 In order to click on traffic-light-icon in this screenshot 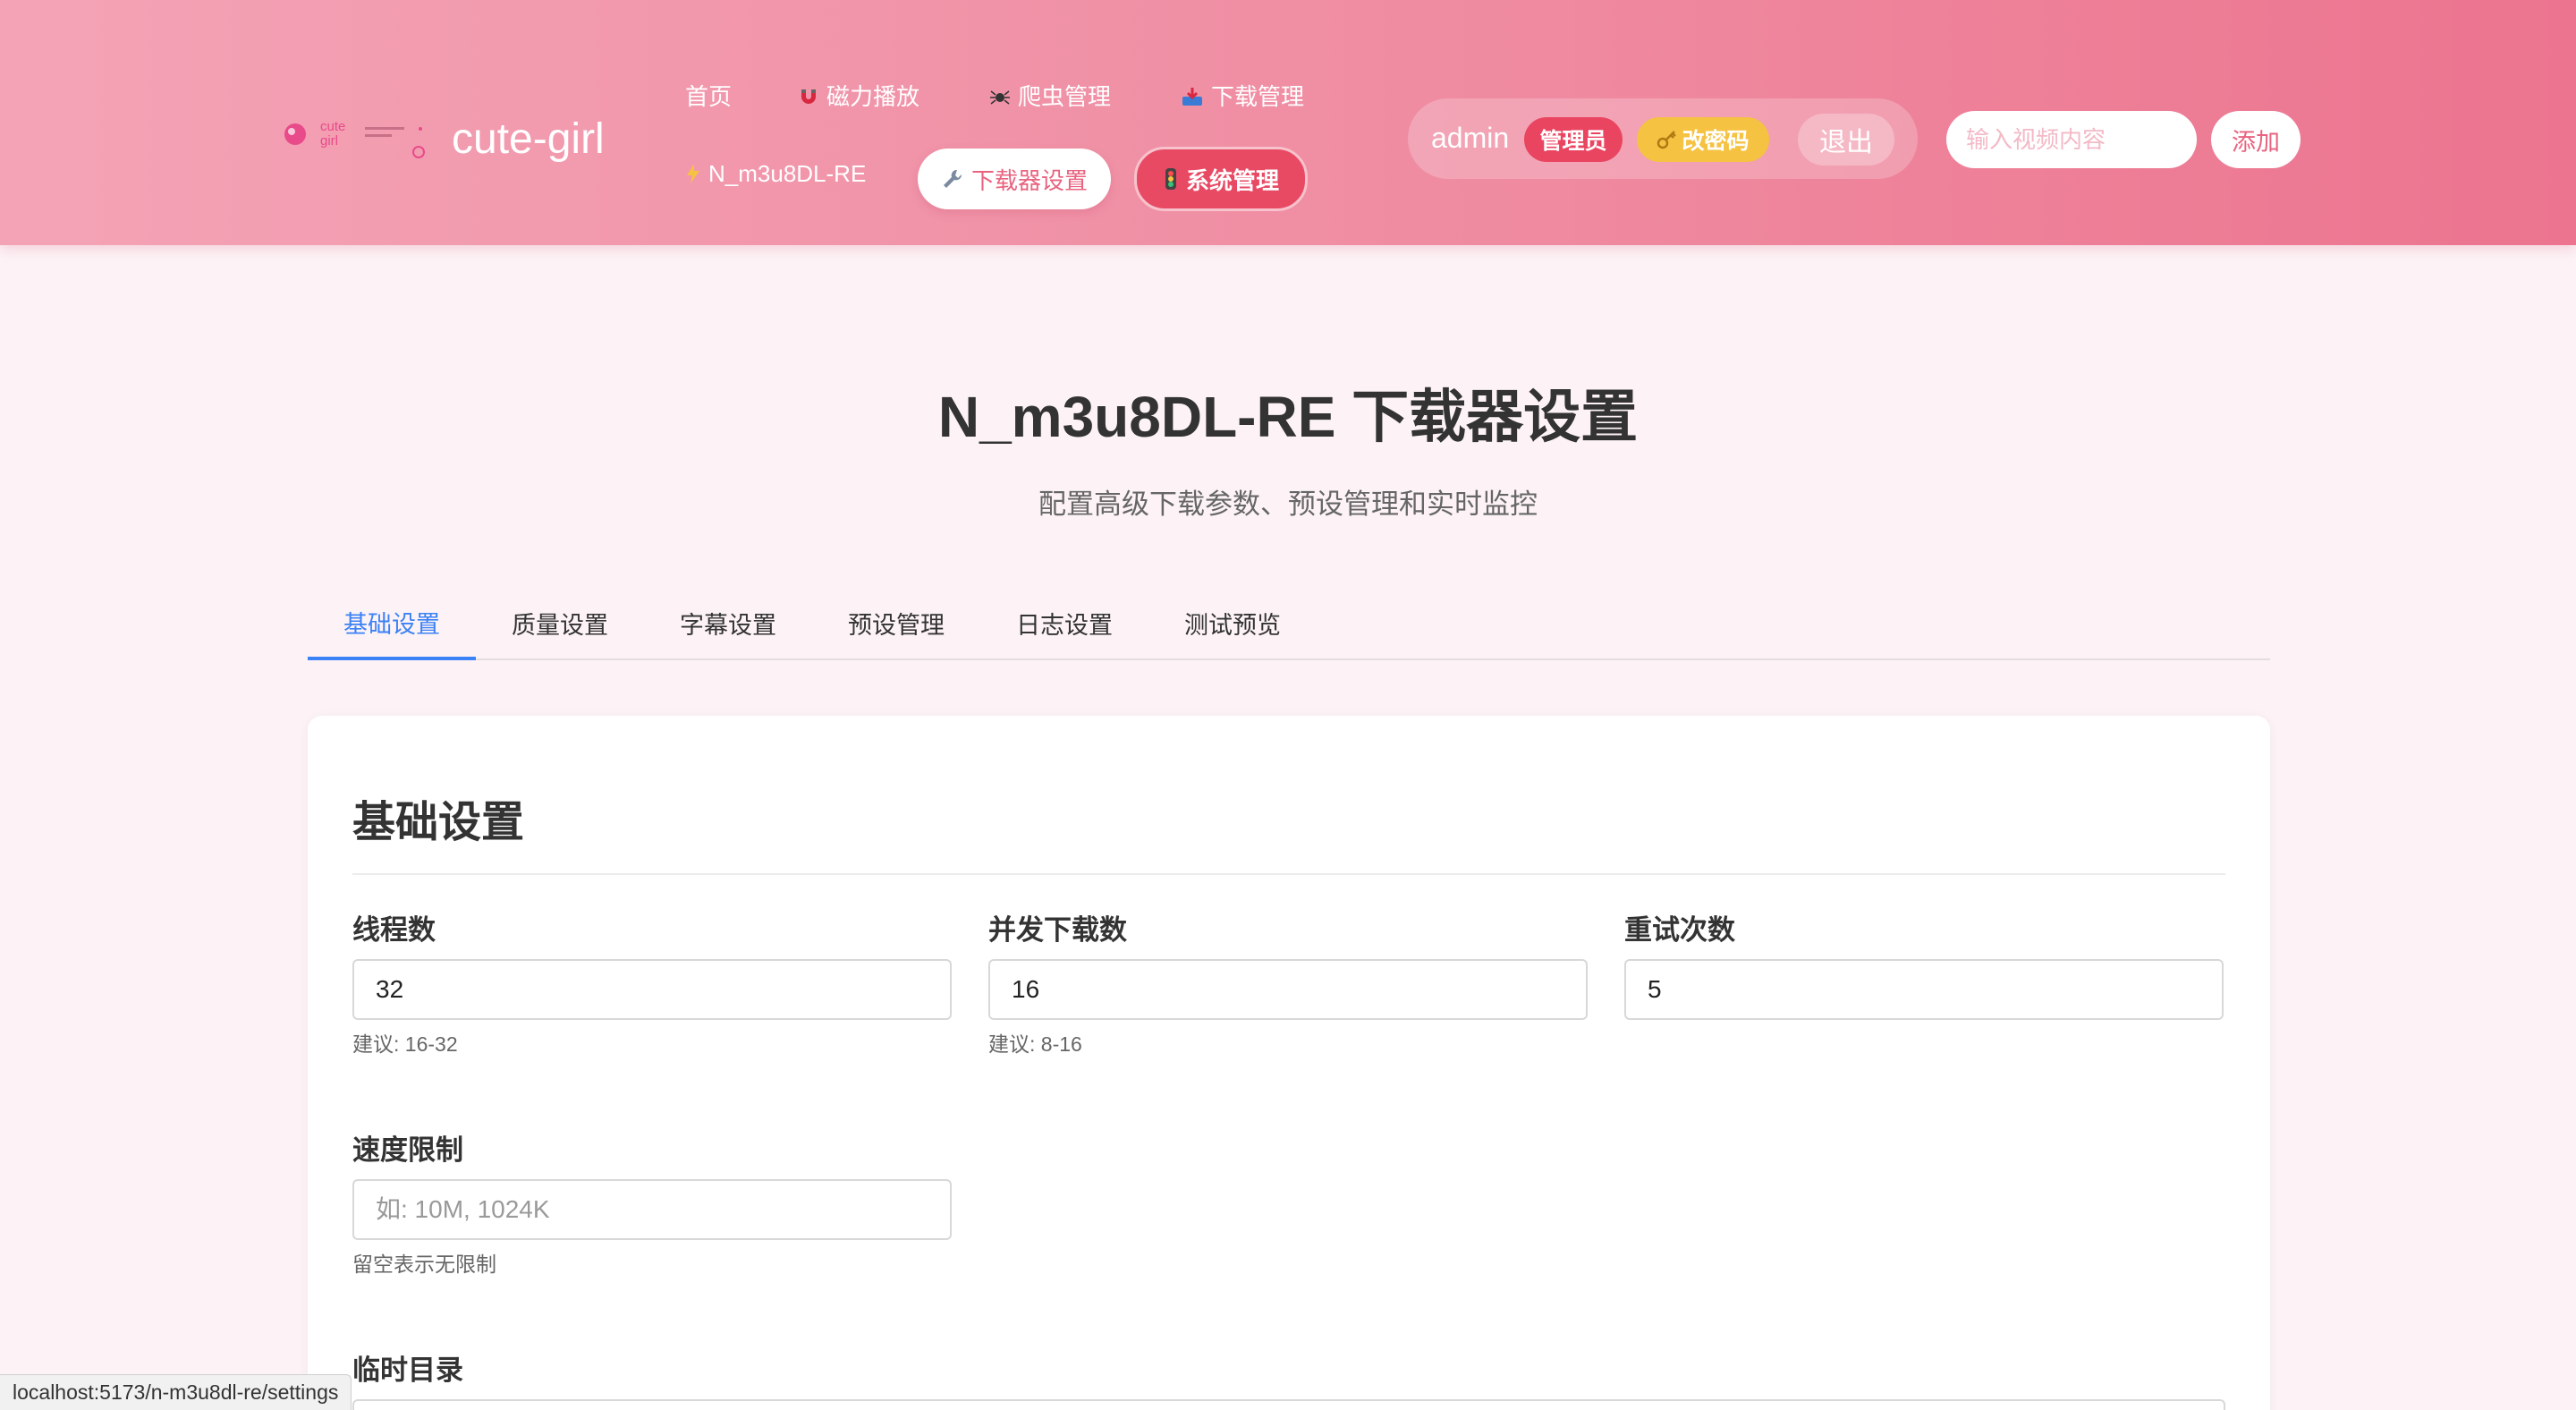, I will do `click(1170, 179)`.